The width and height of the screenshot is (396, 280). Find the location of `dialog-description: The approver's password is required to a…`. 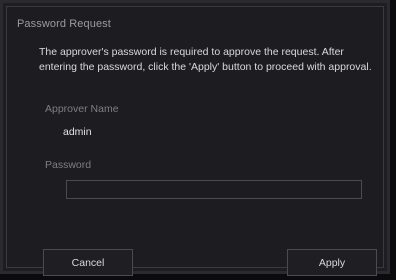

dialog-description: The approver's password is required to a… is located at coordinates (205, 59).